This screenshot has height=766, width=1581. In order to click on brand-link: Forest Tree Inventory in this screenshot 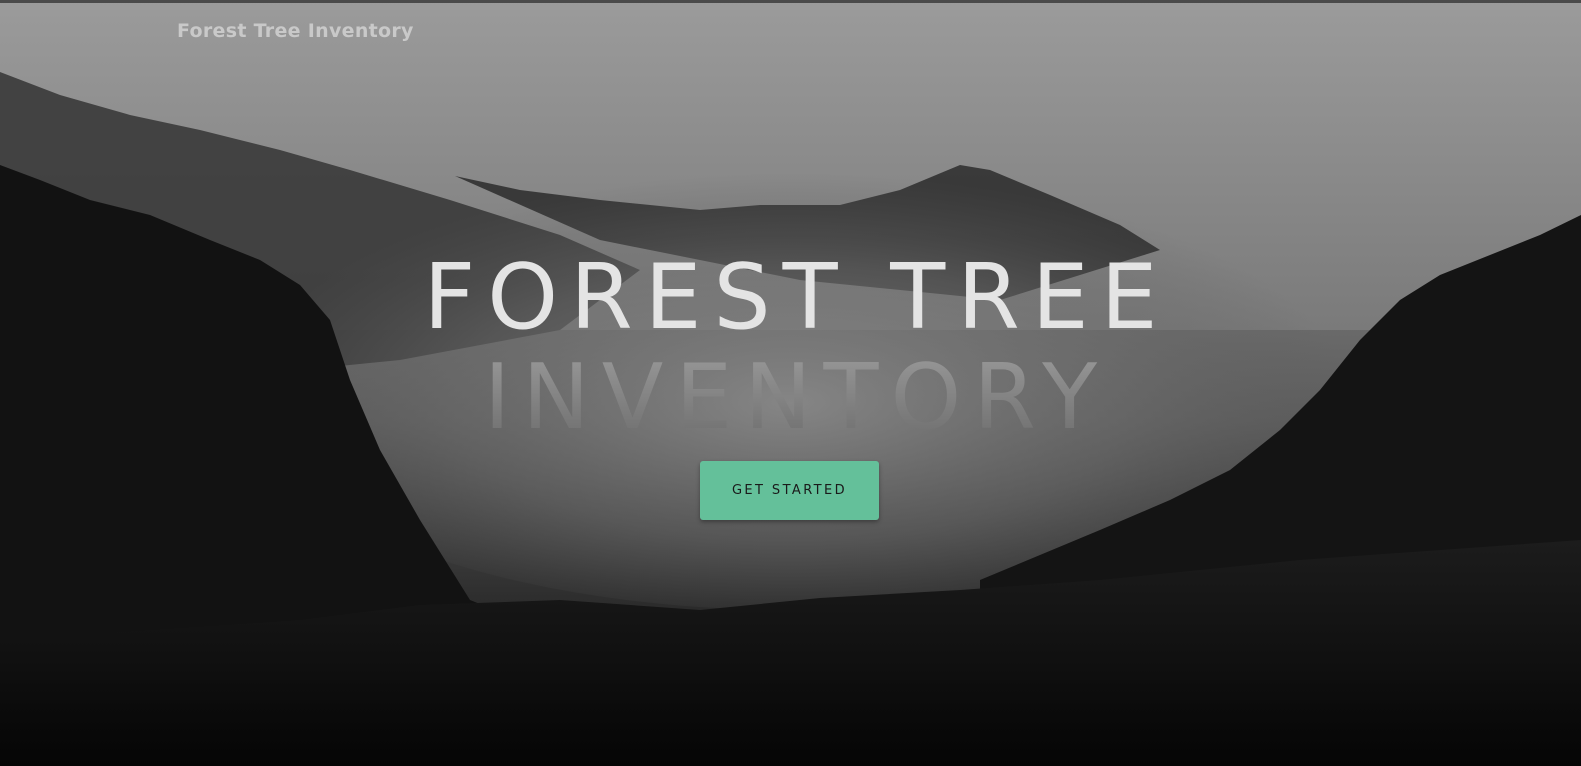, I will do `click(295, 31)`.